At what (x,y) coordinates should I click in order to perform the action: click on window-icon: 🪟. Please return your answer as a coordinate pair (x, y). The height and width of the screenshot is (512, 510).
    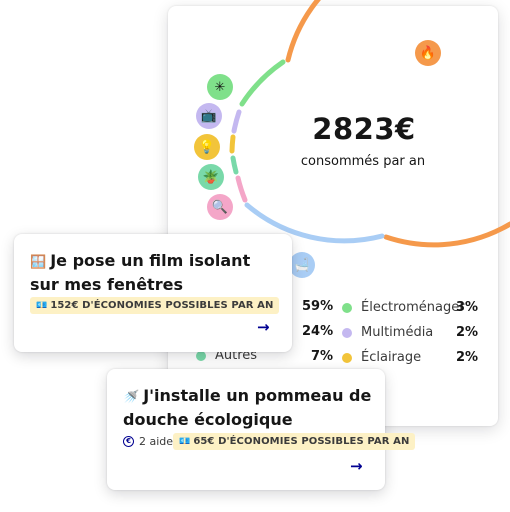
    Looking at the image, I should click on (38, 262).